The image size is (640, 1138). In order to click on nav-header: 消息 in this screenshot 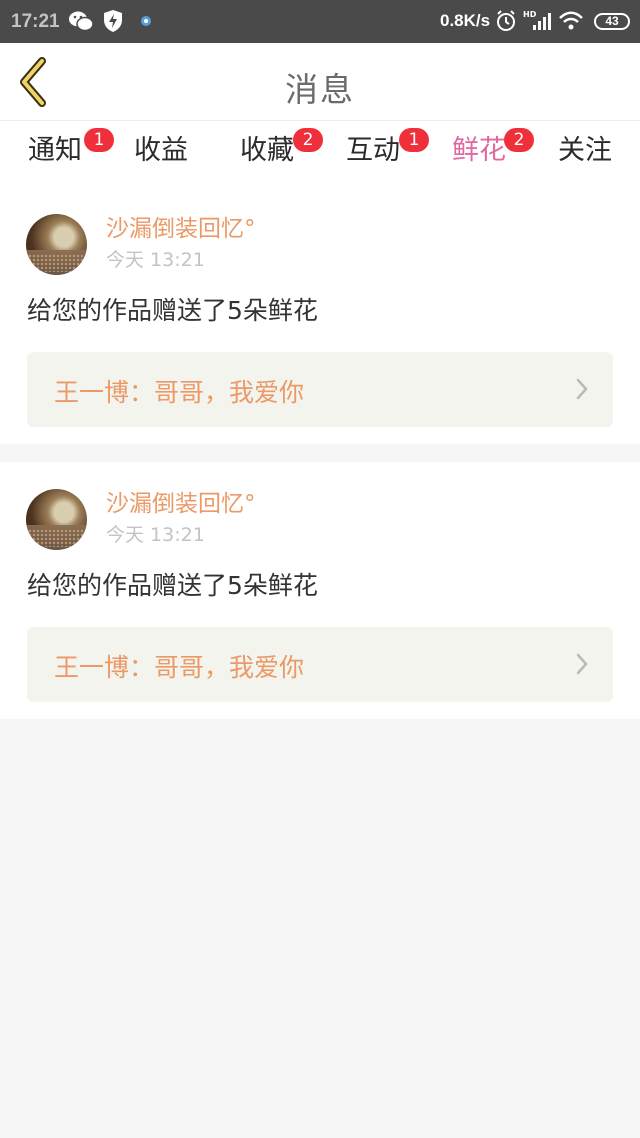, I will do `click(320, 82)`.